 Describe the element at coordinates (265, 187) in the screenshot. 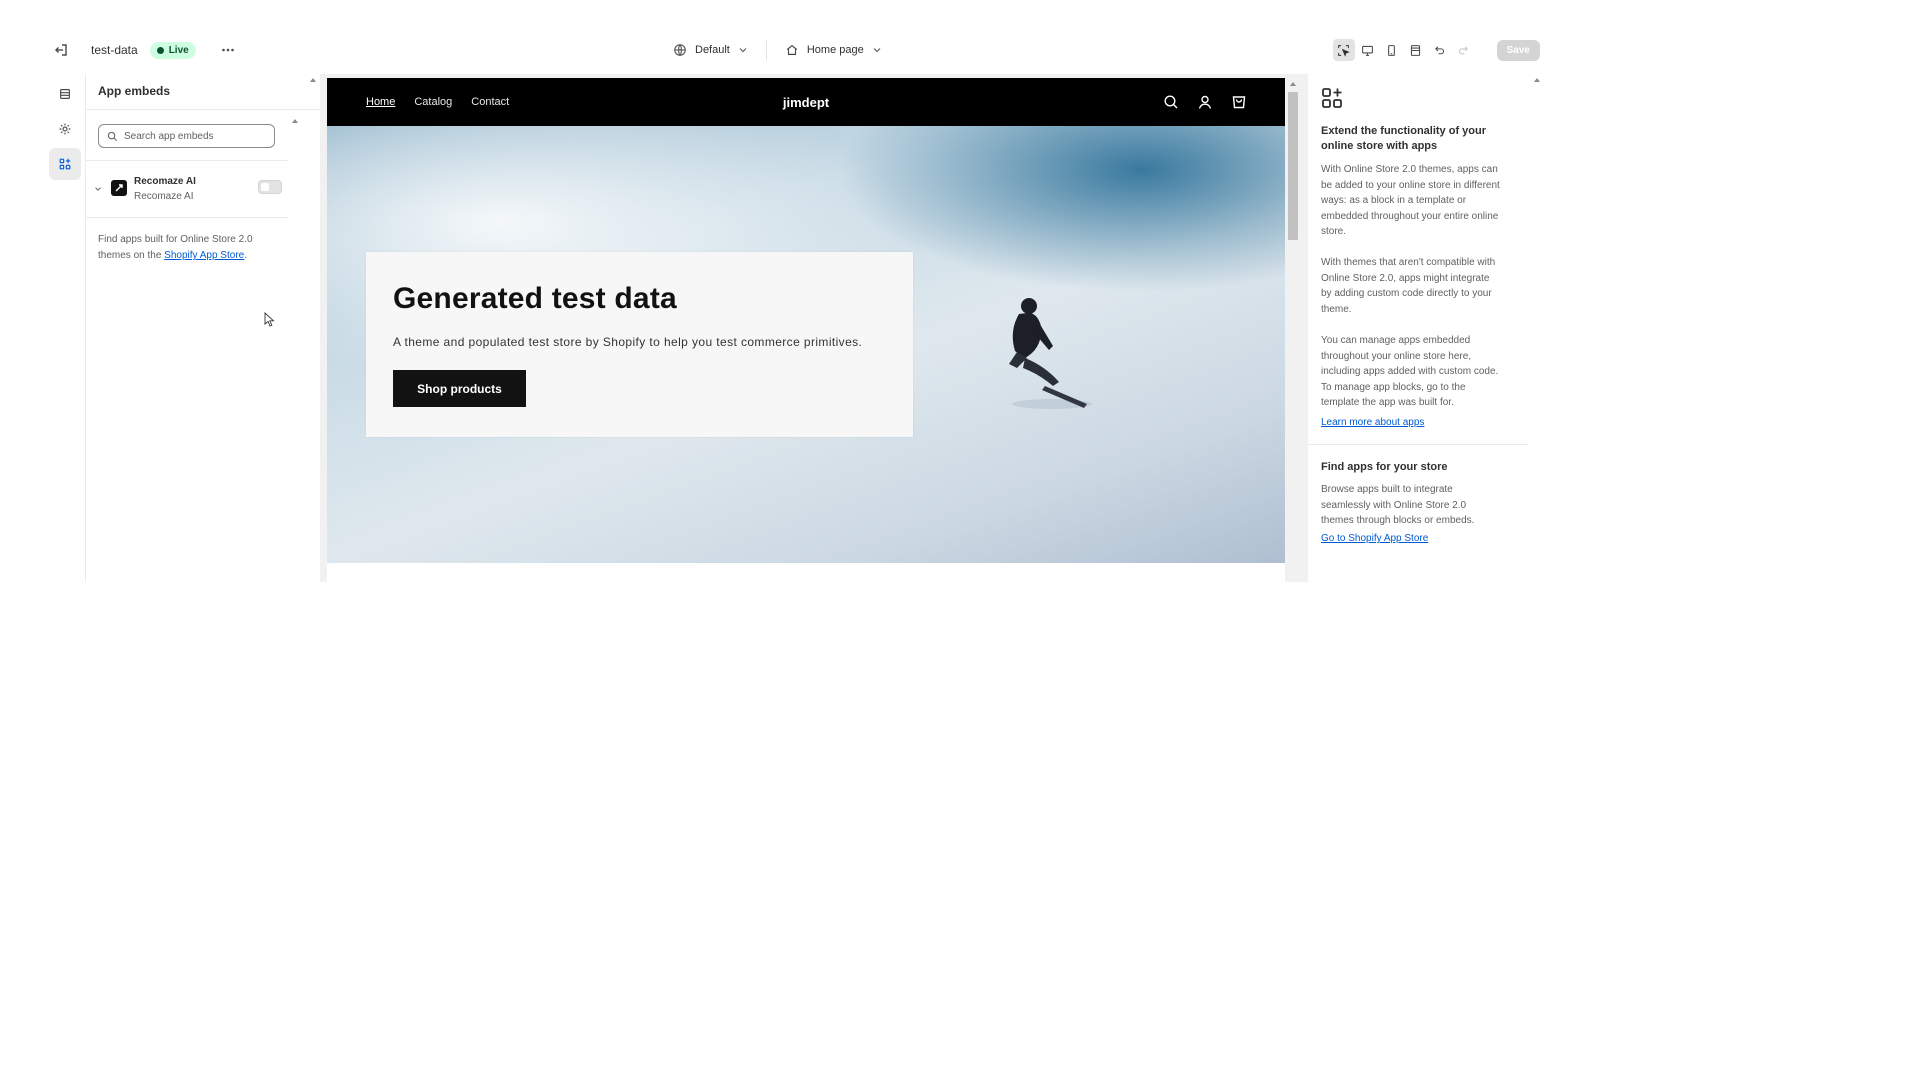

I see `toggle-knob` at that location.